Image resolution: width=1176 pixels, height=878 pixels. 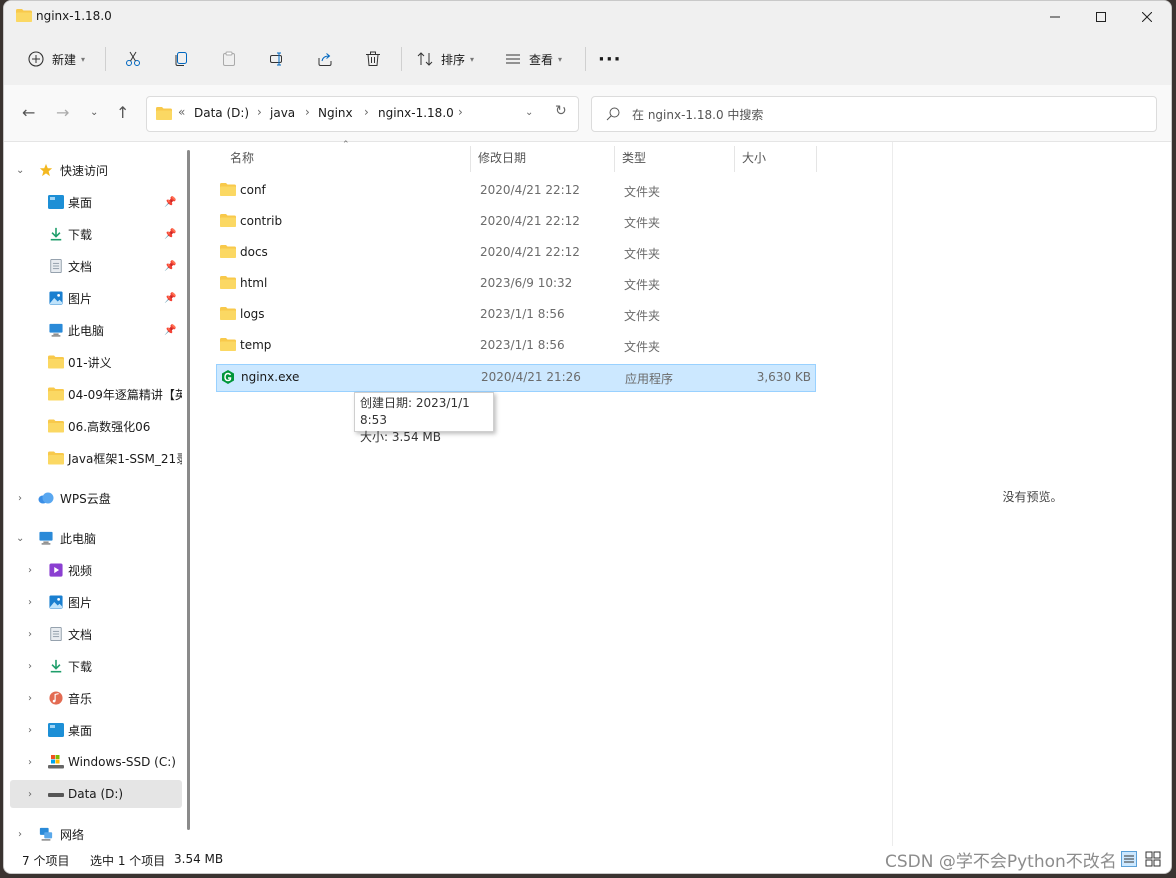 What do you see at coordinates (133, 59) in the screenshot?
I see `cut-button` at bounding box center [133, 59].